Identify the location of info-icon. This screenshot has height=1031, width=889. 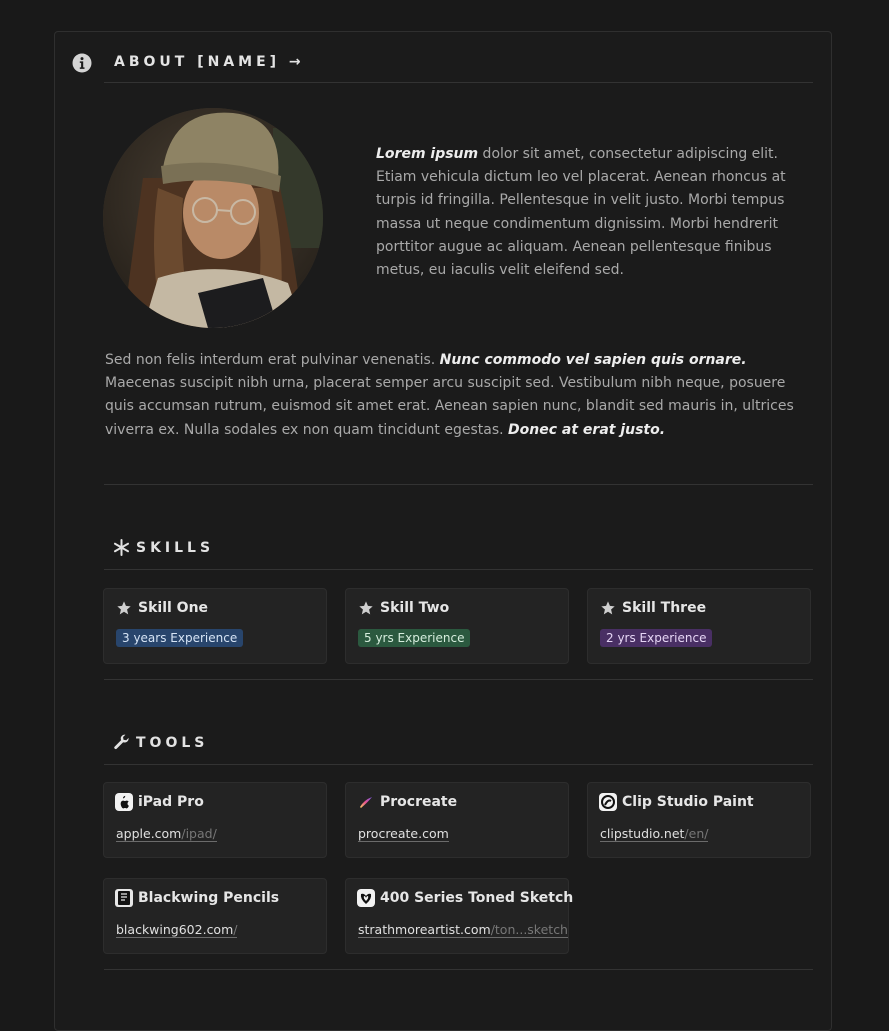
(82, 63).